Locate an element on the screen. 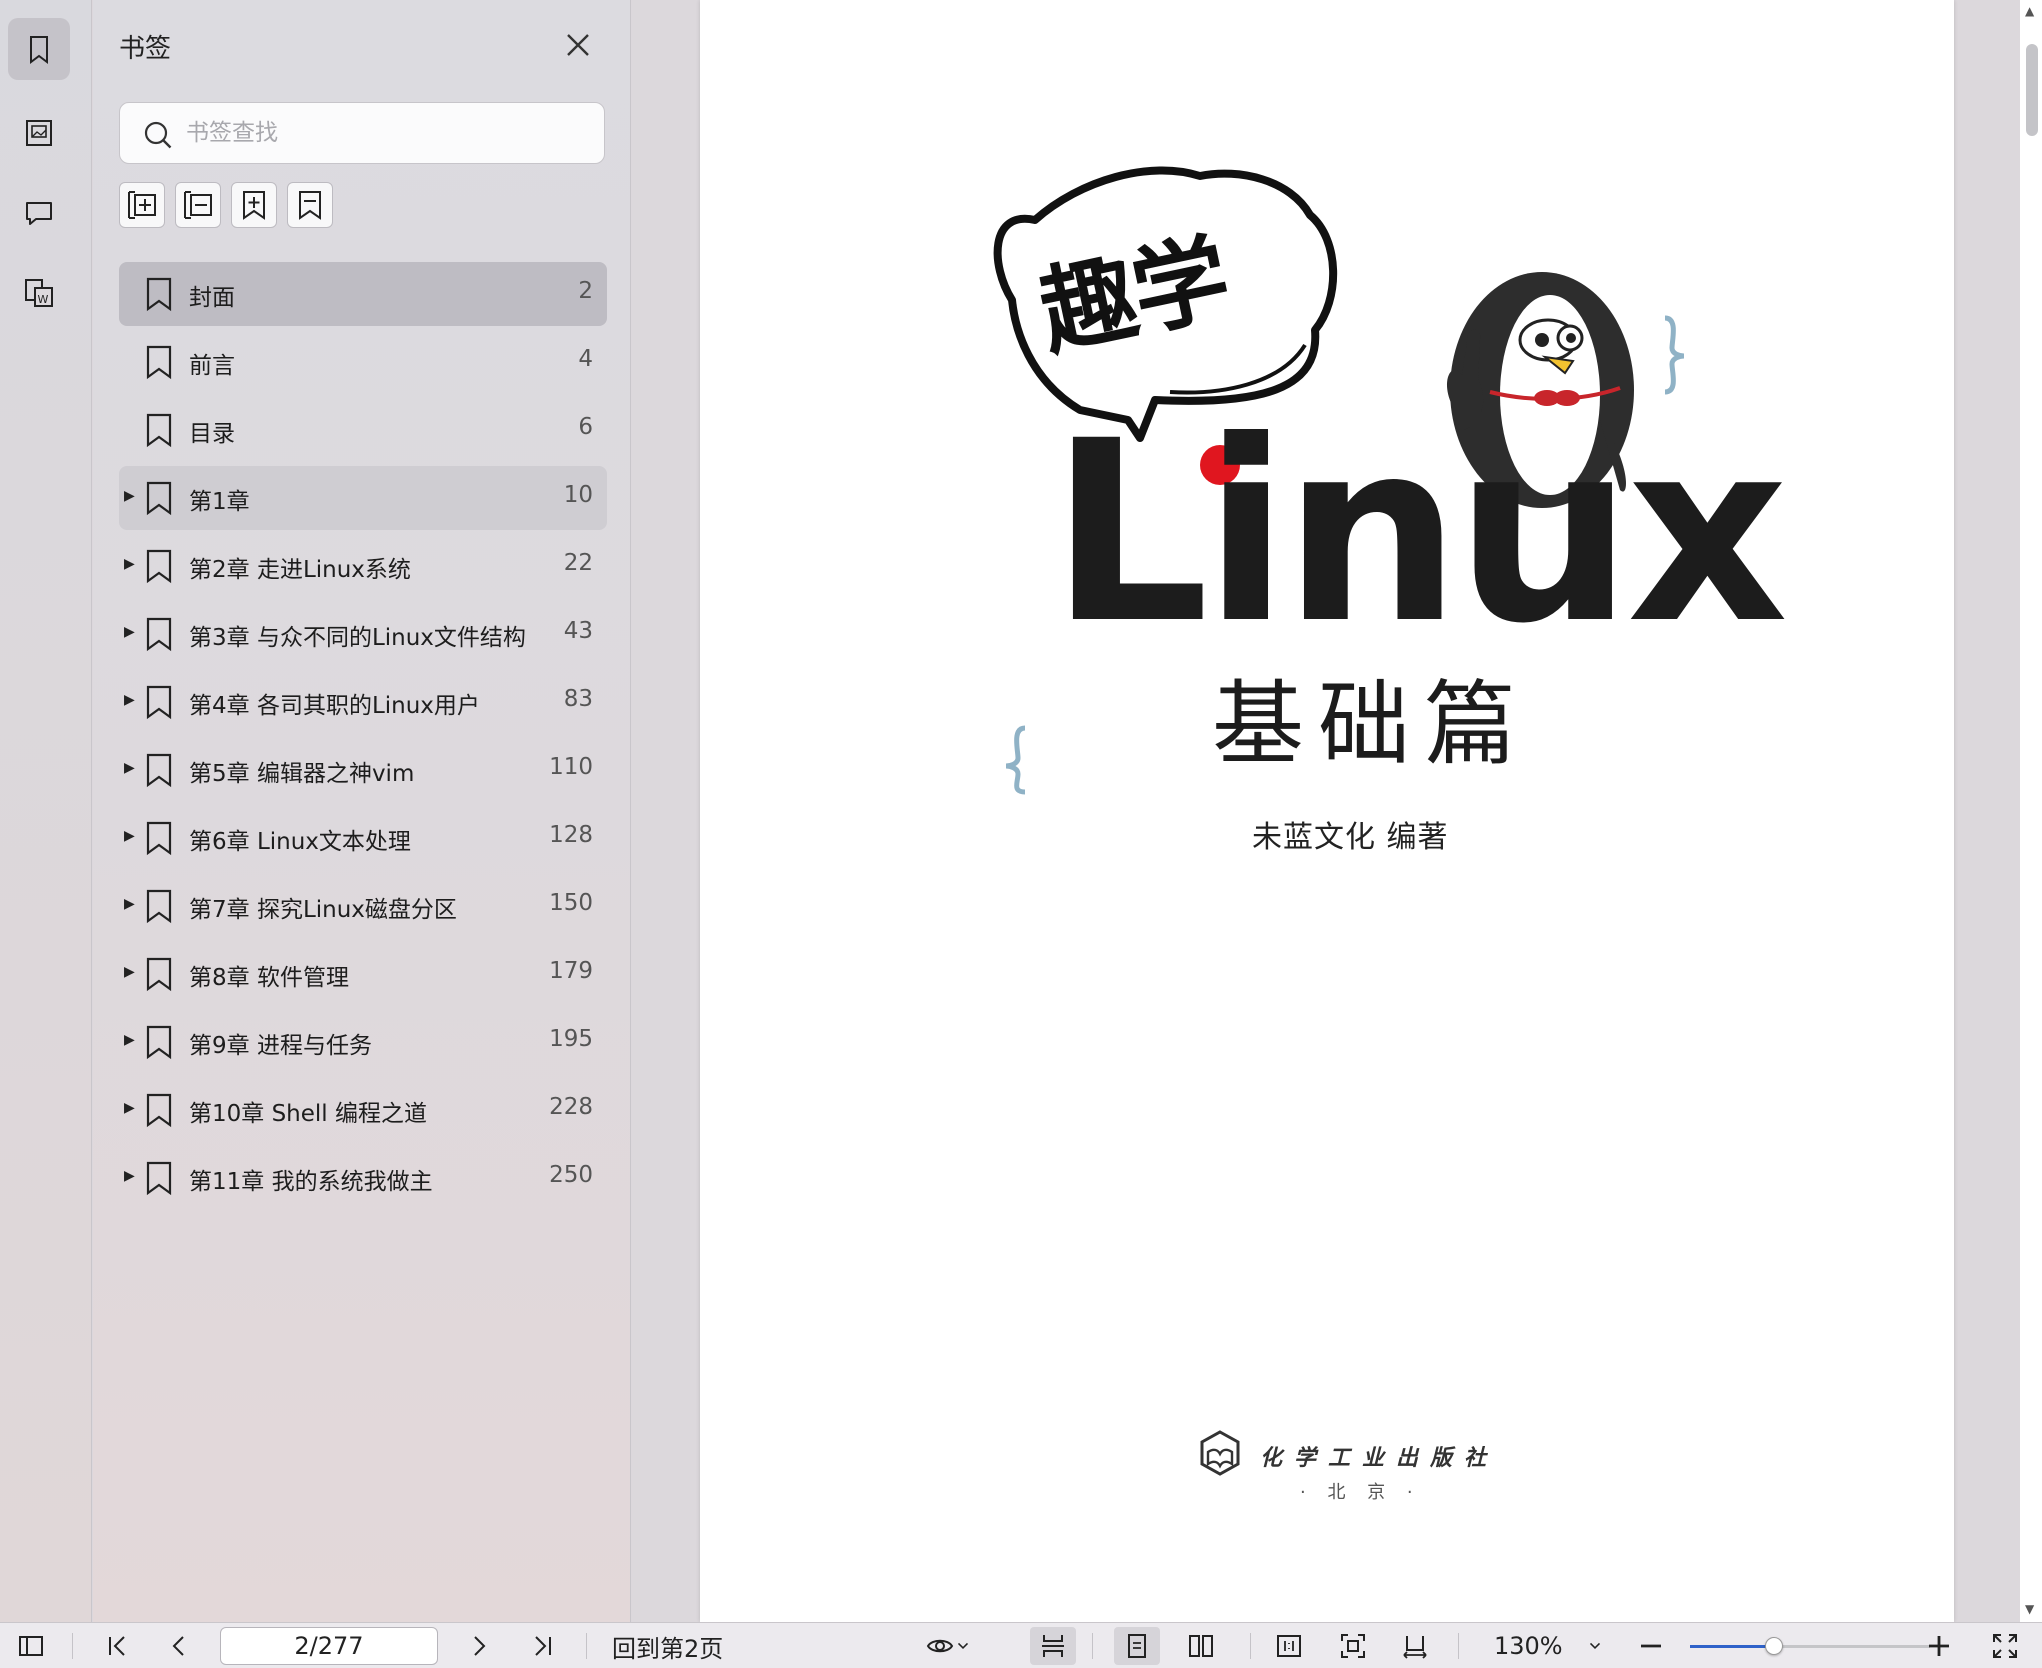  last-page-button is located at coordinates (543, 1646).